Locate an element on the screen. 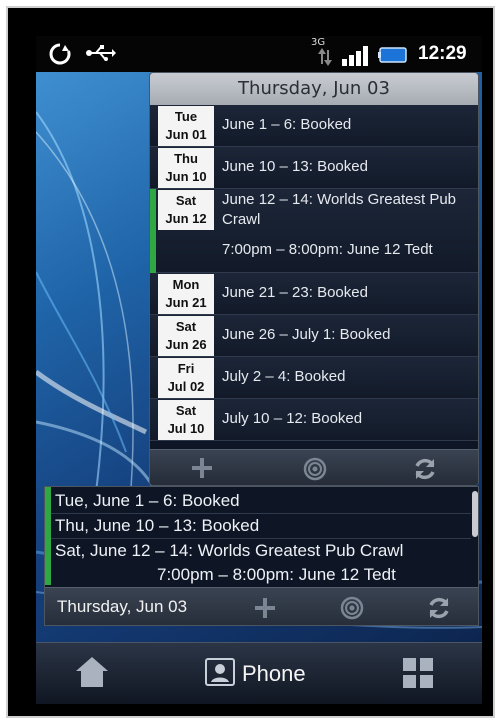 The width and height of the screenshot is (502, 725). phone-button: Phone is located at coordinates (255, 674).